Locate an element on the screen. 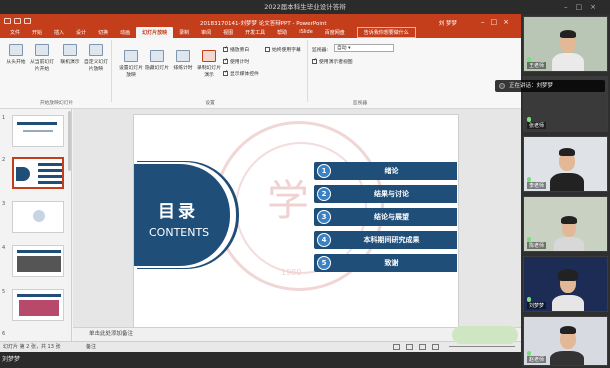 The height and width of the screenshot is (368, 610). participant-tile: 赵老师 is located at coordinates (565, 341).